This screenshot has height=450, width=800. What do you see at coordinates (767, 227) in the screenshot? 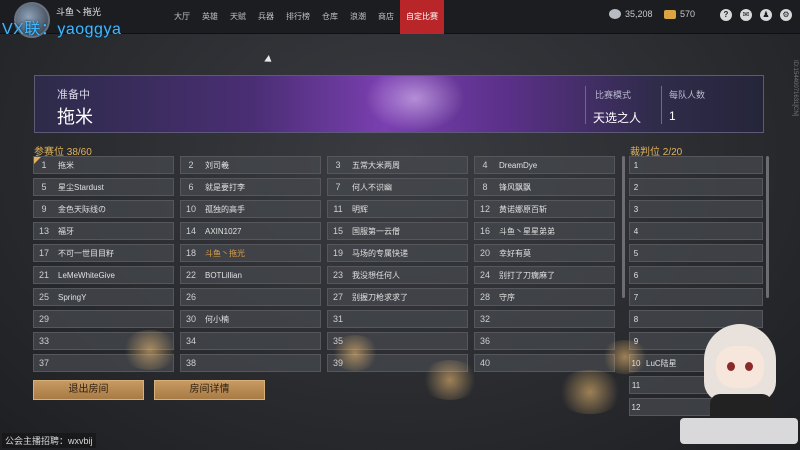
I see `referee-scrollbar` at bounding box center [767, 227].